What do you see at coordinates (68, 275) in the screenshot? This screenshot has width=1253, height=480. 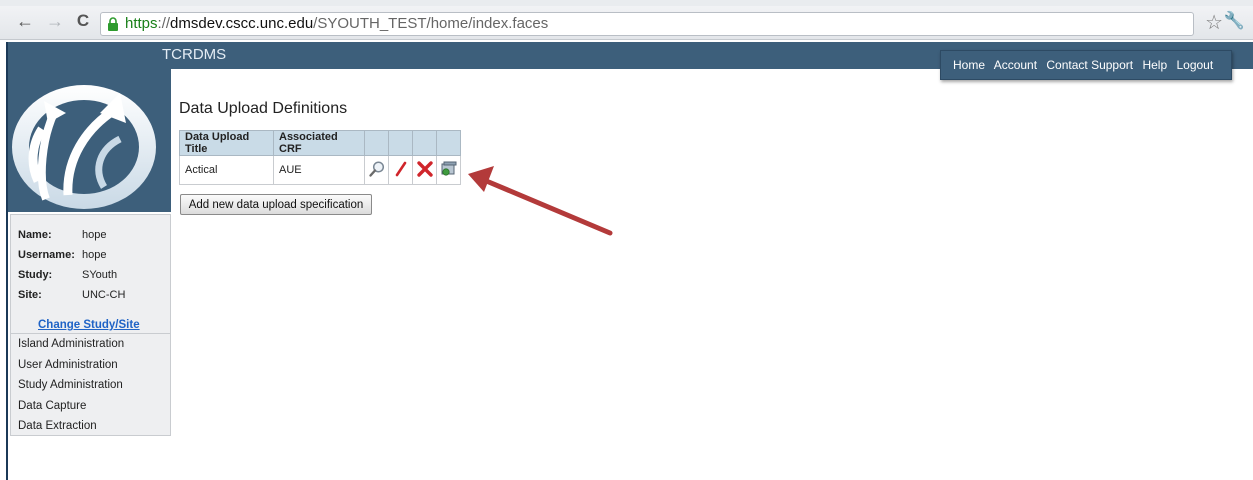 I see `user-study-row: Study: SYouth` at bounding box center [68, 275].